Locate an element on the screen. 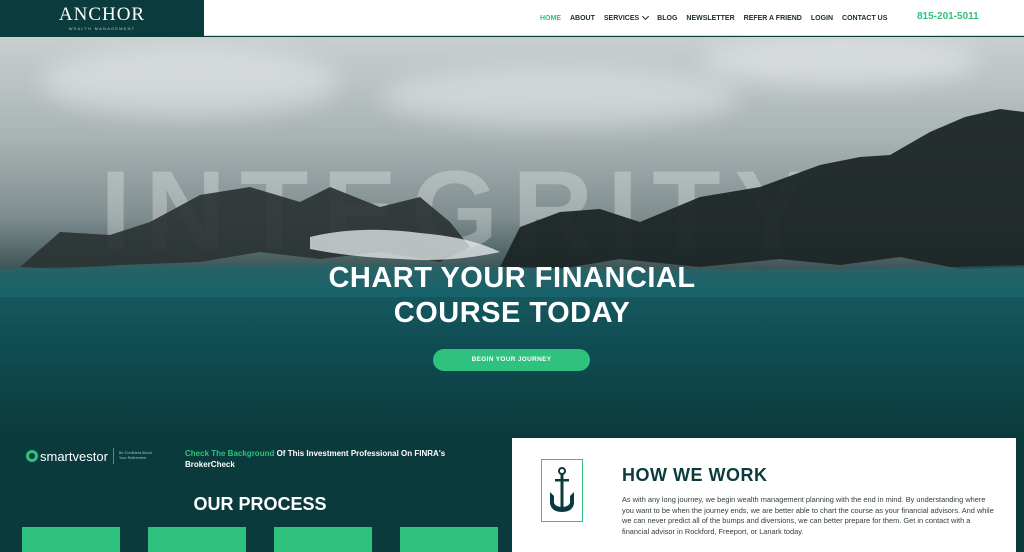 The height and width of the screenshot is (552, 1024). chevron-down-icon is located at coordinates (646, 16).